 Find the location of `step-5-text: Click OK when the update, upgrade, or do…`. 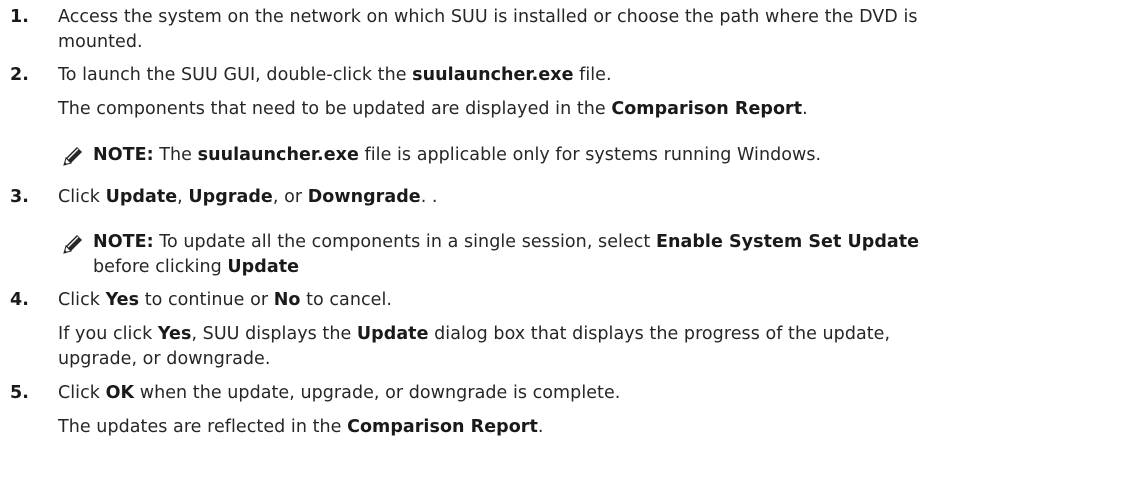

step-5-text: Click OK when the update, upgrade, or do… is located at coordinates (339, 393).